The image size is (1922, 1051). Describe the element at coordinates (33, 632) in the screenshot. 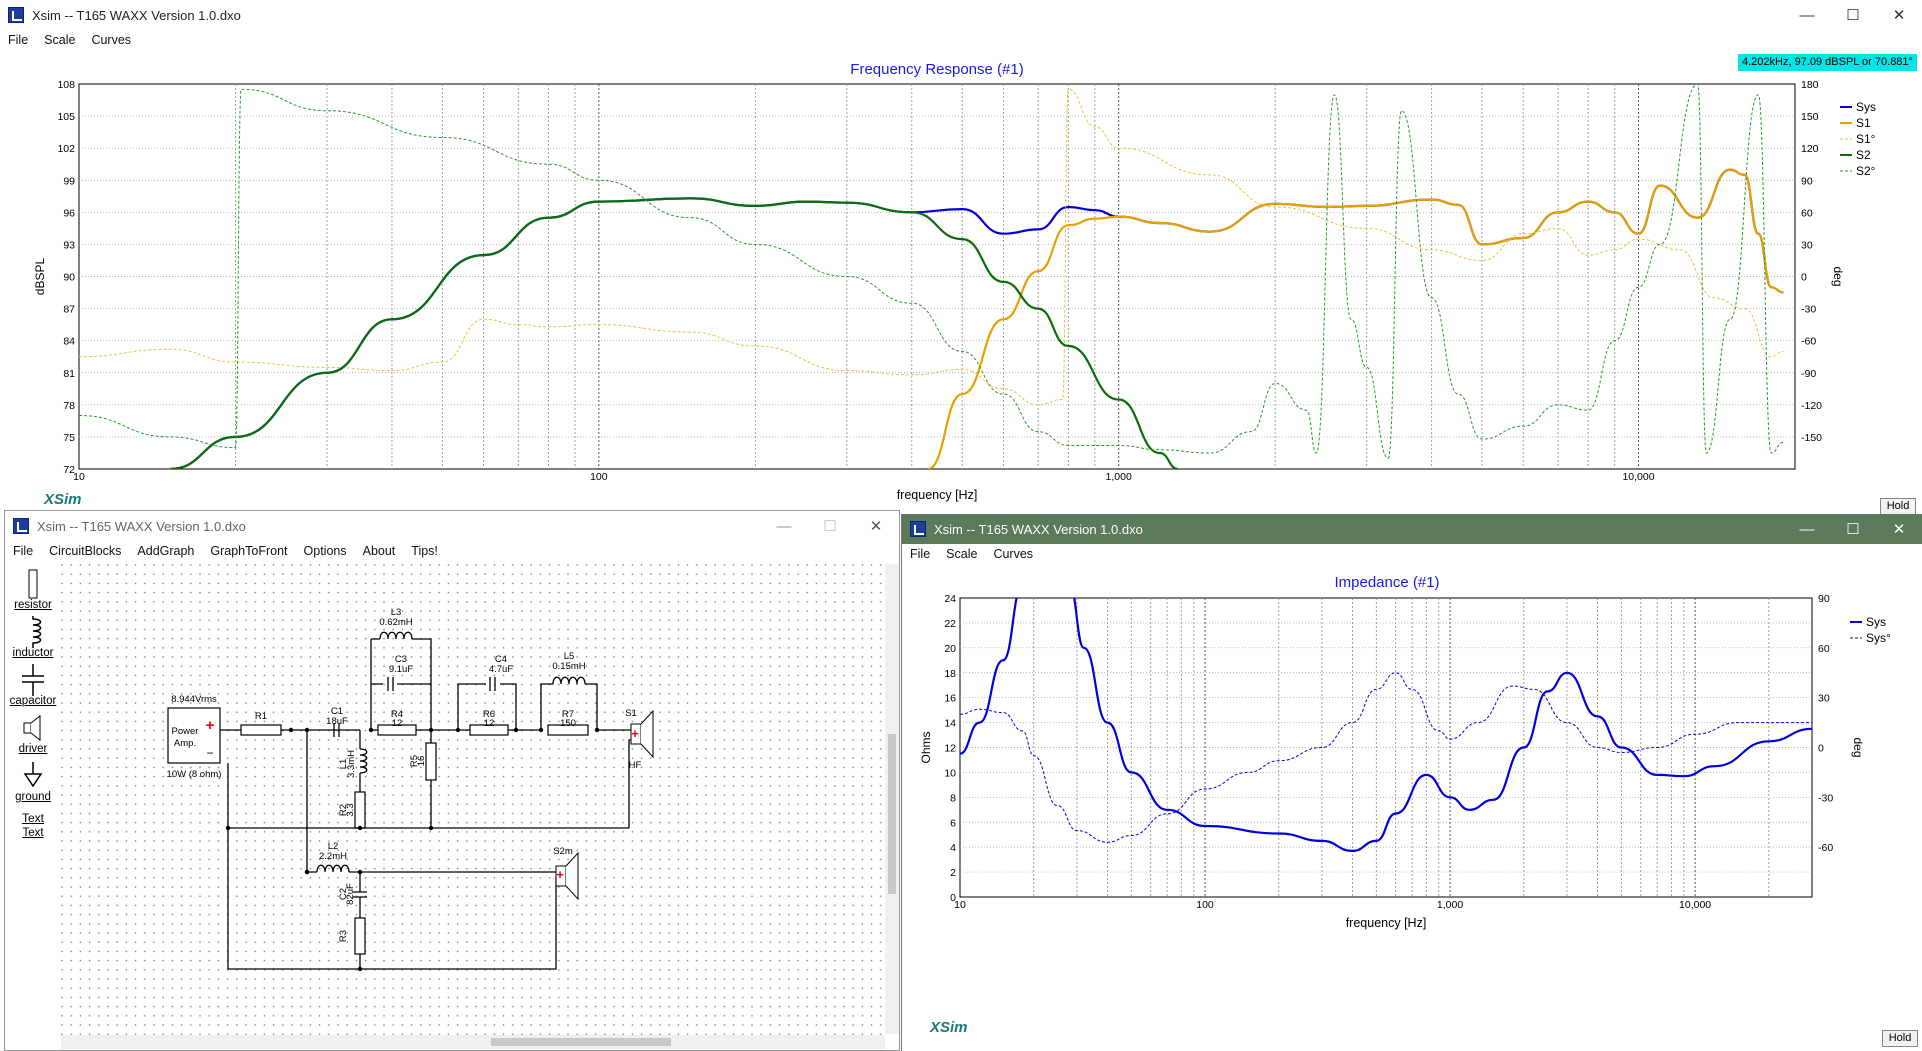

I see `inductor-icon` at that location.